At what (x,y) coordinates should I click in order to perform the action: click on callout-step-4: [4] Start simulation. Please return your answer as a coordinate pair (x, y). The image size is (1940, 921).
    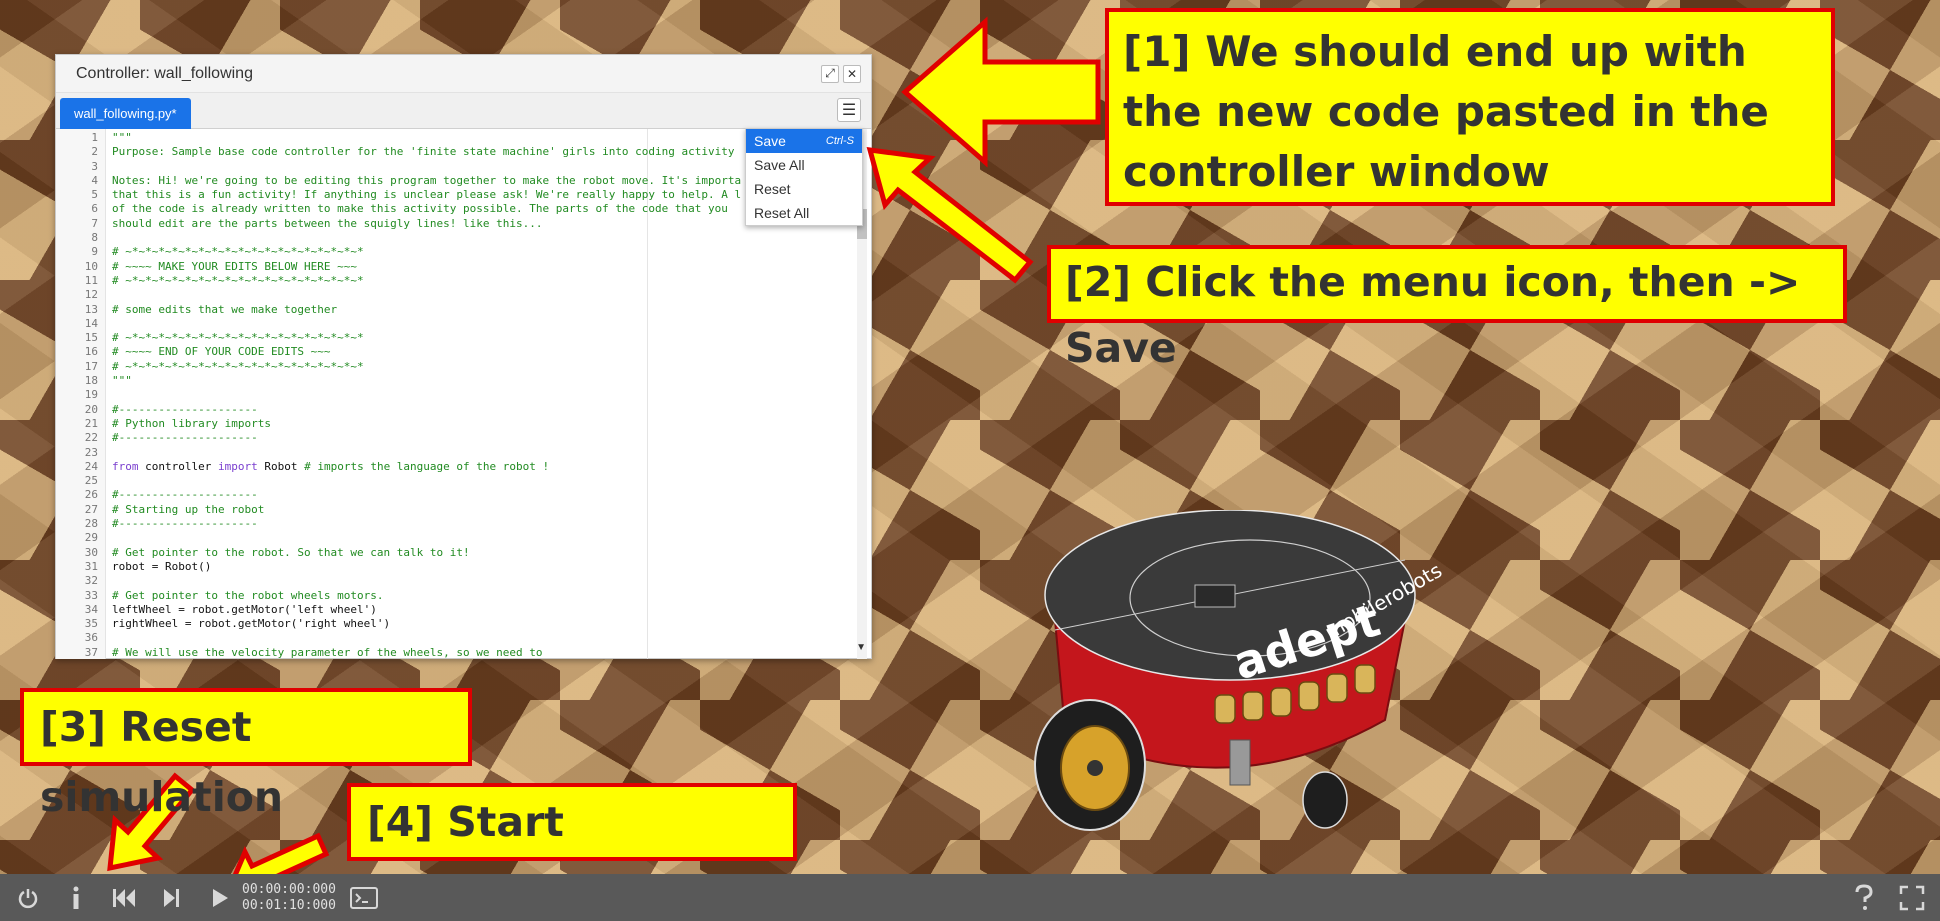
    Looking at the image, I should click on (572, 849).